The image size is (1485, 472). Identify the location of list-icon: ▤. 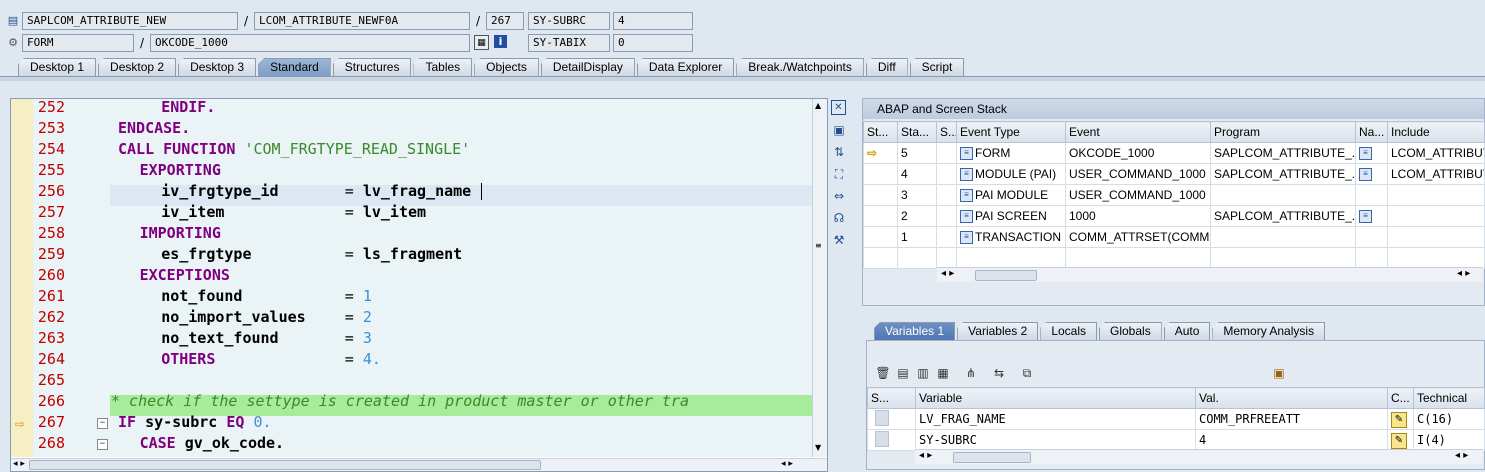
(903, 373).